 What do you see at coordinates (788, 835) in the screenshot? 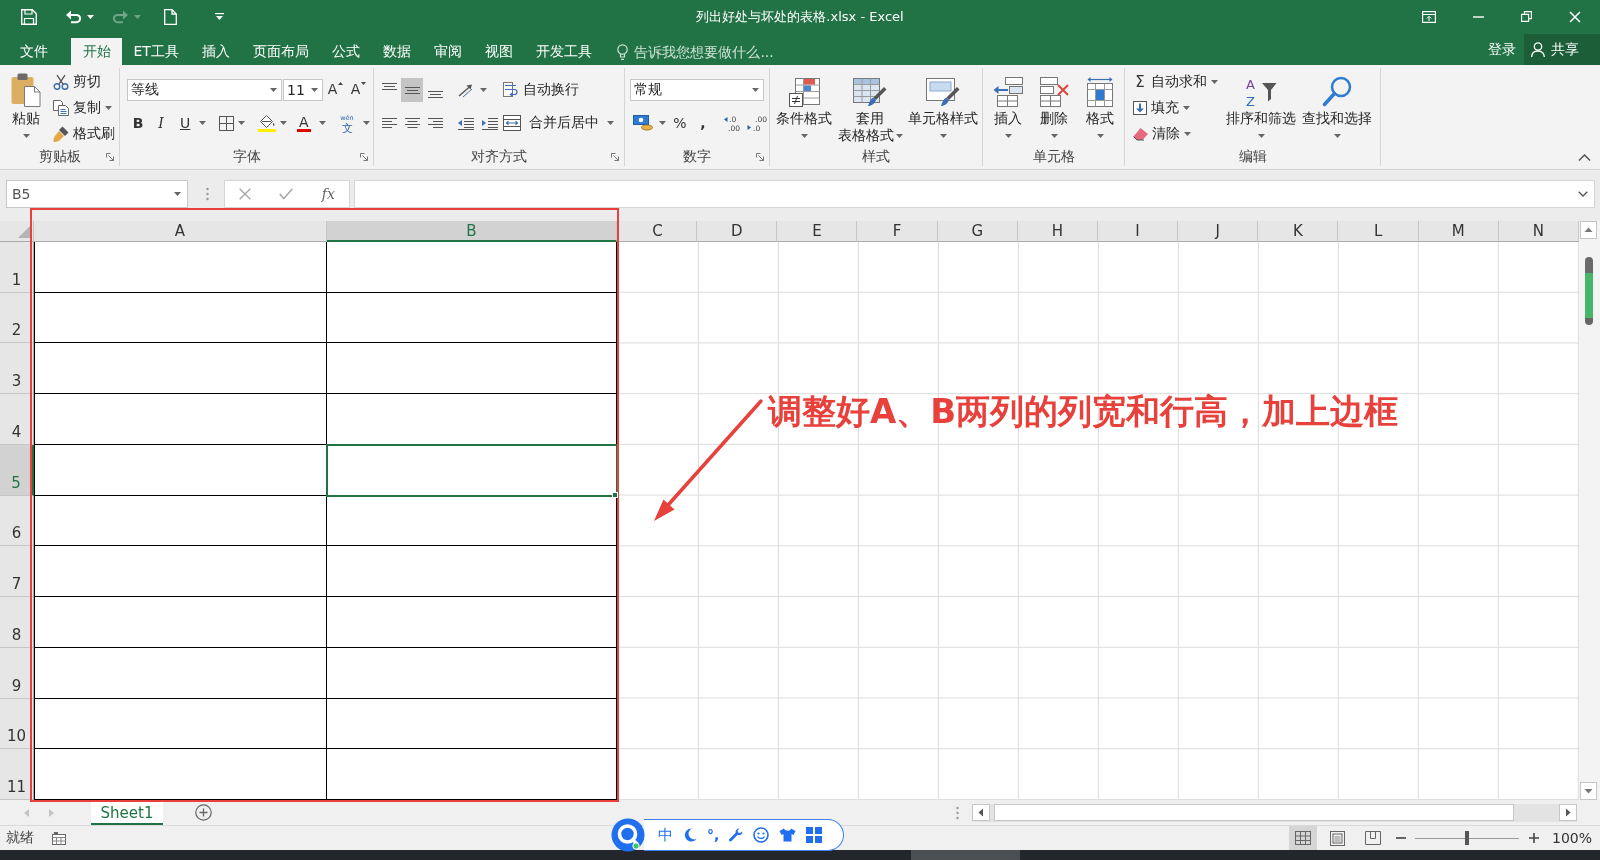
I see `shirt-icon` at bounding box center [788, 835].